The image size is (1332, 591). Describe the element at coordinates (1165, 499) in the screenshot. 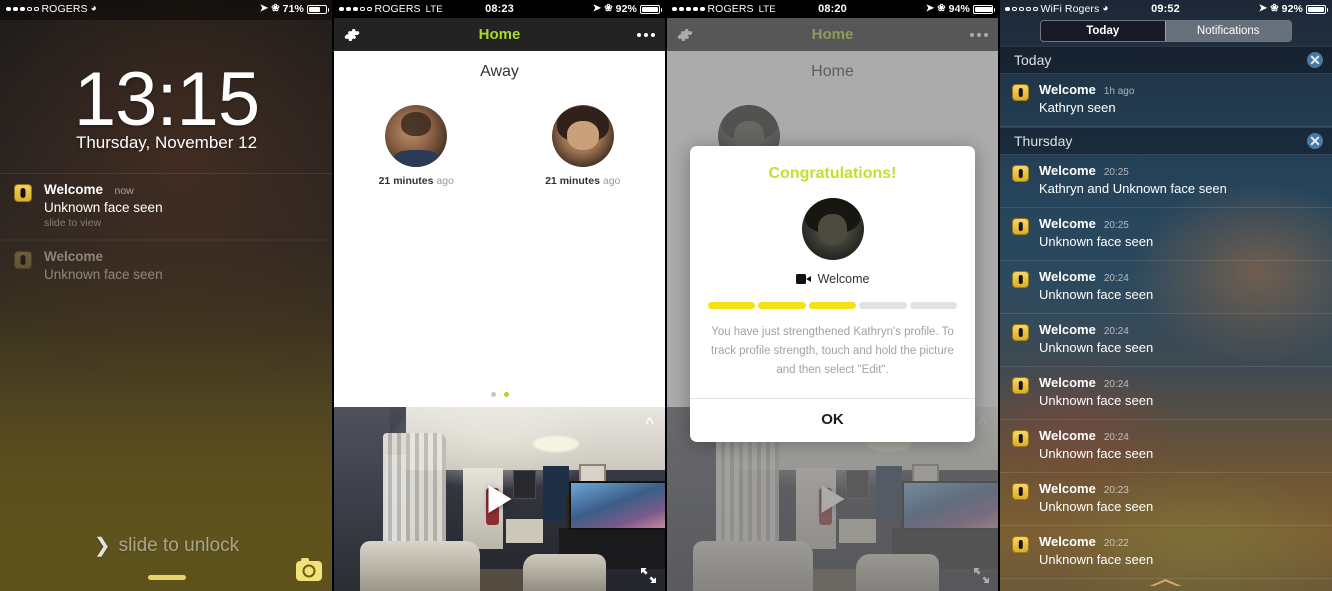

I see `list-item: Welcome 20:23 Unknown face seen` at that location.